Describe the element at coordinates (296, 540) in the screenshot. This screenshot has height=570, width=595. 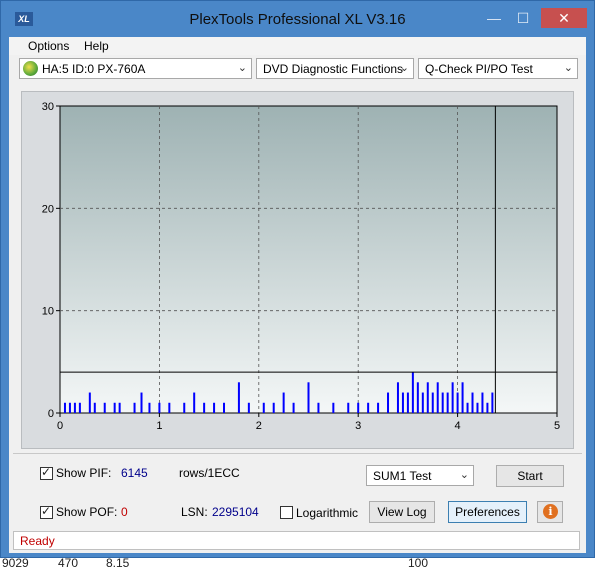
I see `status-bar: Ready` at that location.